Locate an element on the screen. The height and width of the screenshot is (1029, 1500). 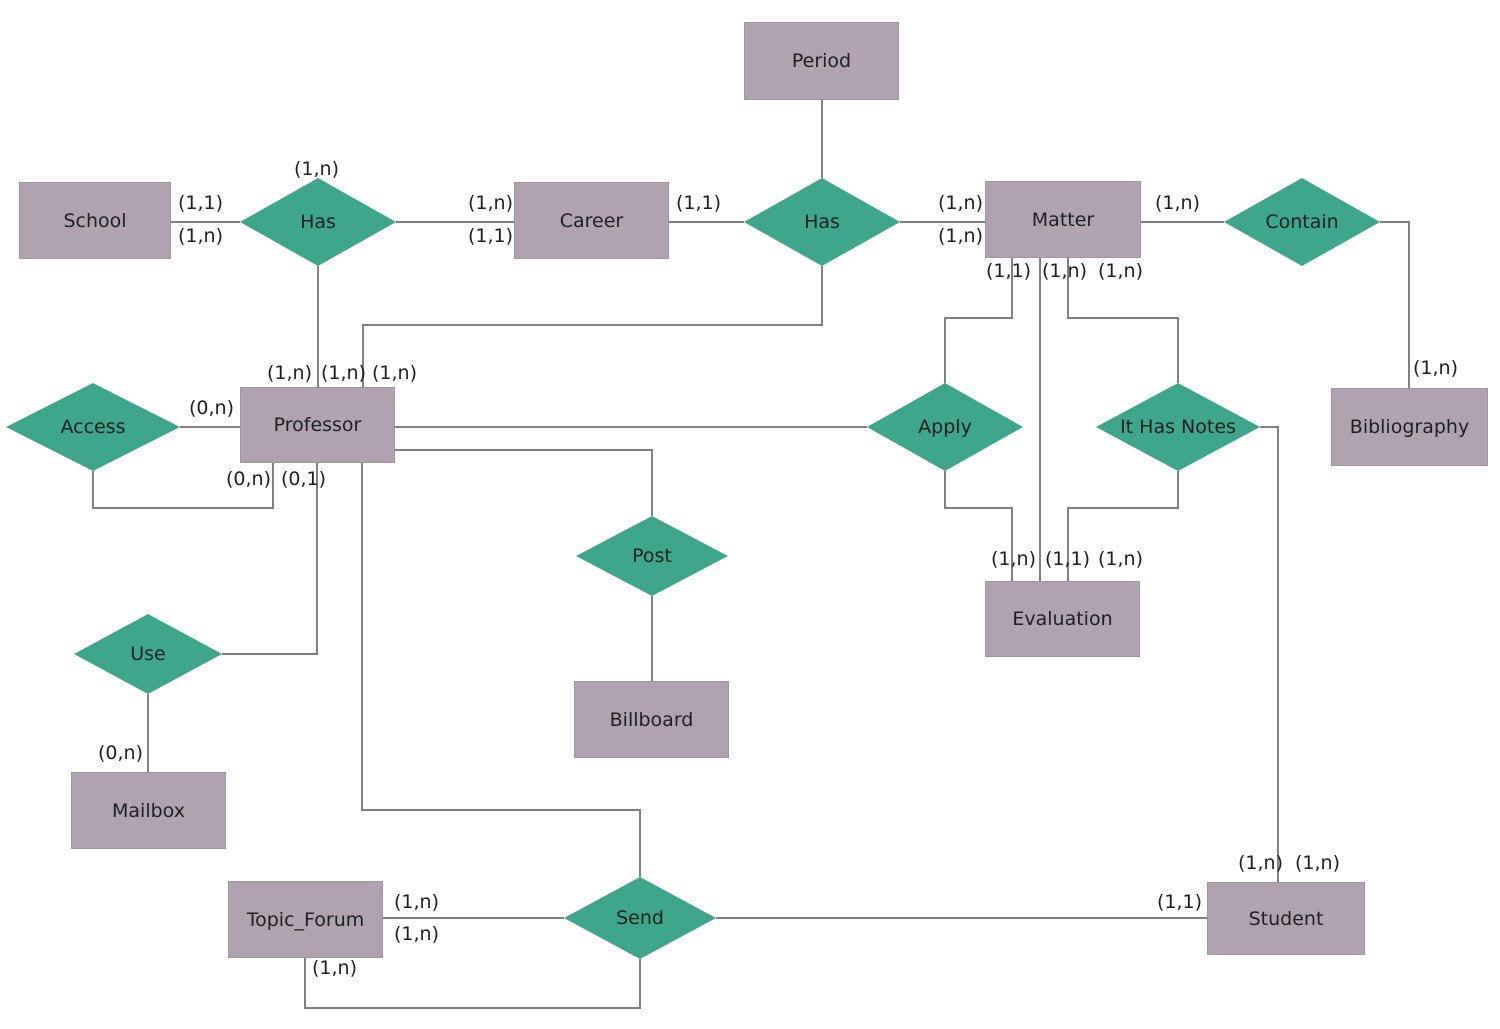
cardinality-label-has2-matter-upper: (1,n) is located at coordinates (960, 203).